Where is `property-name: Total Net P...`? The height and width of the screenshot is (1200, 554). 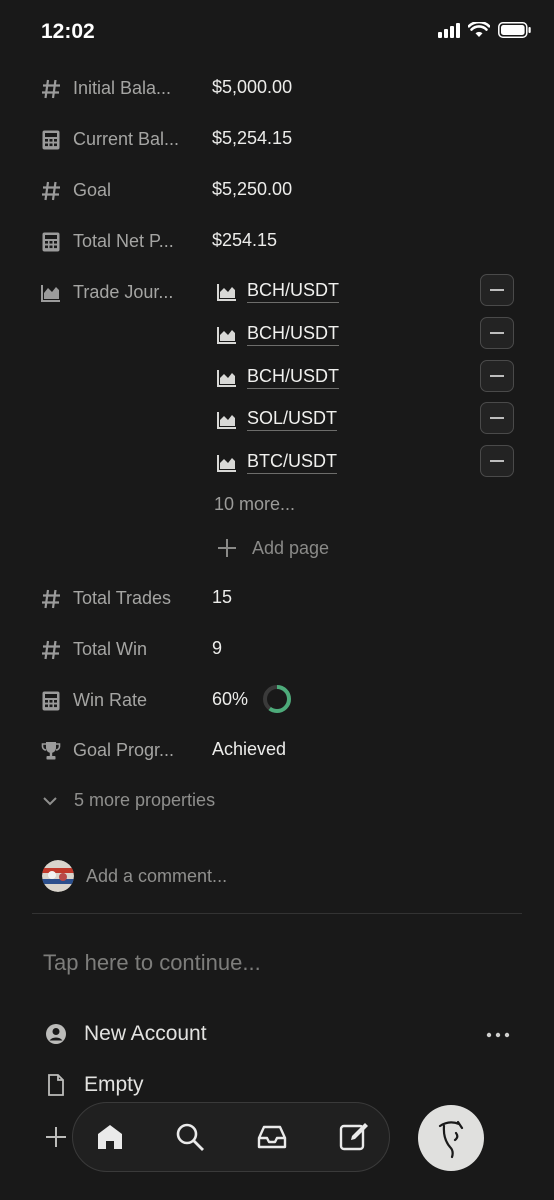
property-name: Total Net P... is located at coordinates (123, 241).